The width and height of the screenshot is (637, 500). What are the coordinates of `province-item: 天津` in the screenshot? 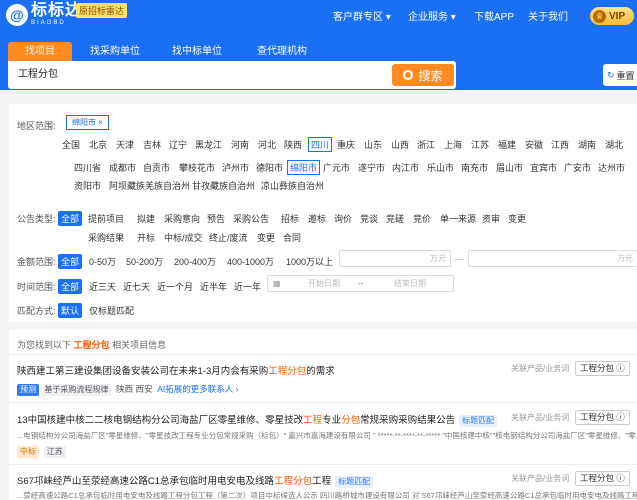 It's located at (125, 144).